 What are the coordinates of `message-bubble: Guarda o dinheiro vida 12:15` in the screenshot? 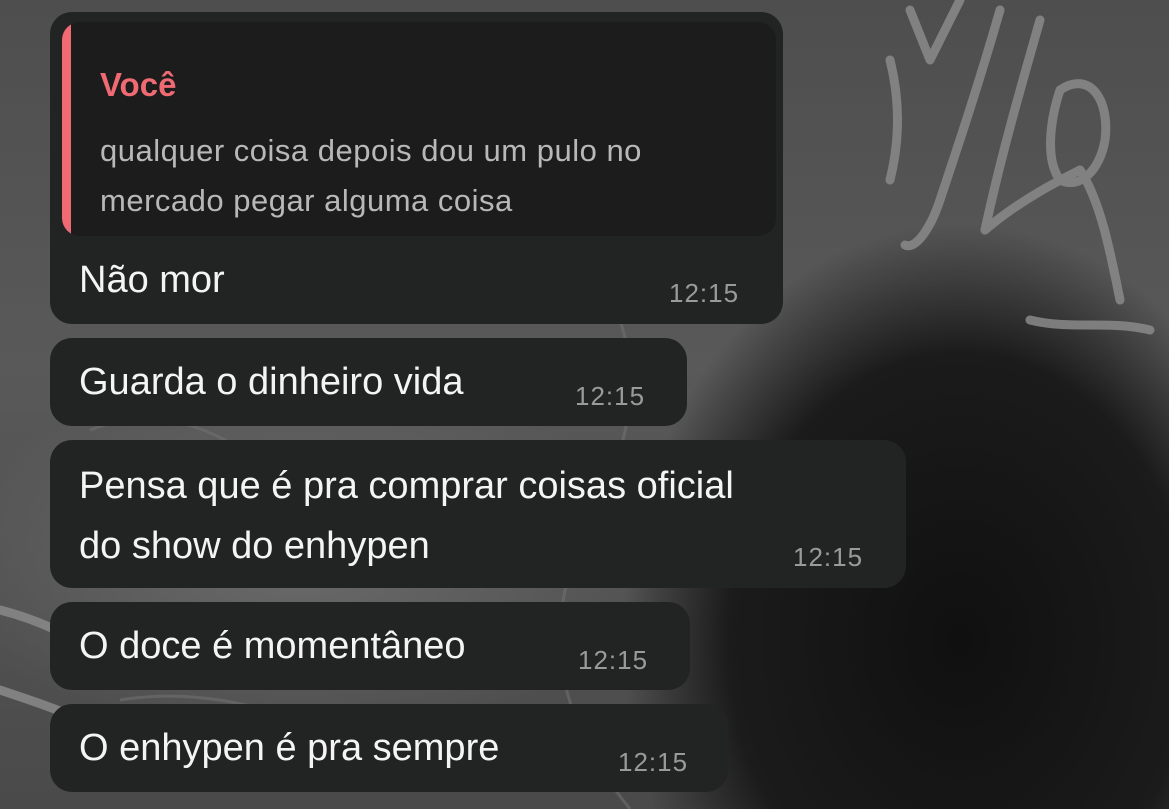 It's located at (368, 382).